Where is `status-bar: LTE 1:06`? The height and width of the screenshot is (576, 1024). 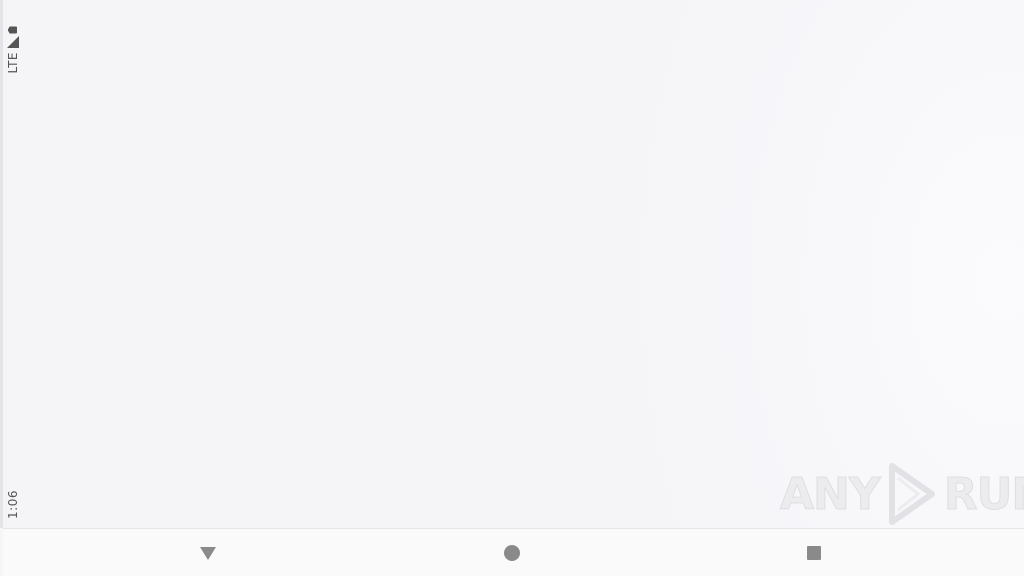 status-bar: LTE 1:06 is located at coordinates (13, 264).